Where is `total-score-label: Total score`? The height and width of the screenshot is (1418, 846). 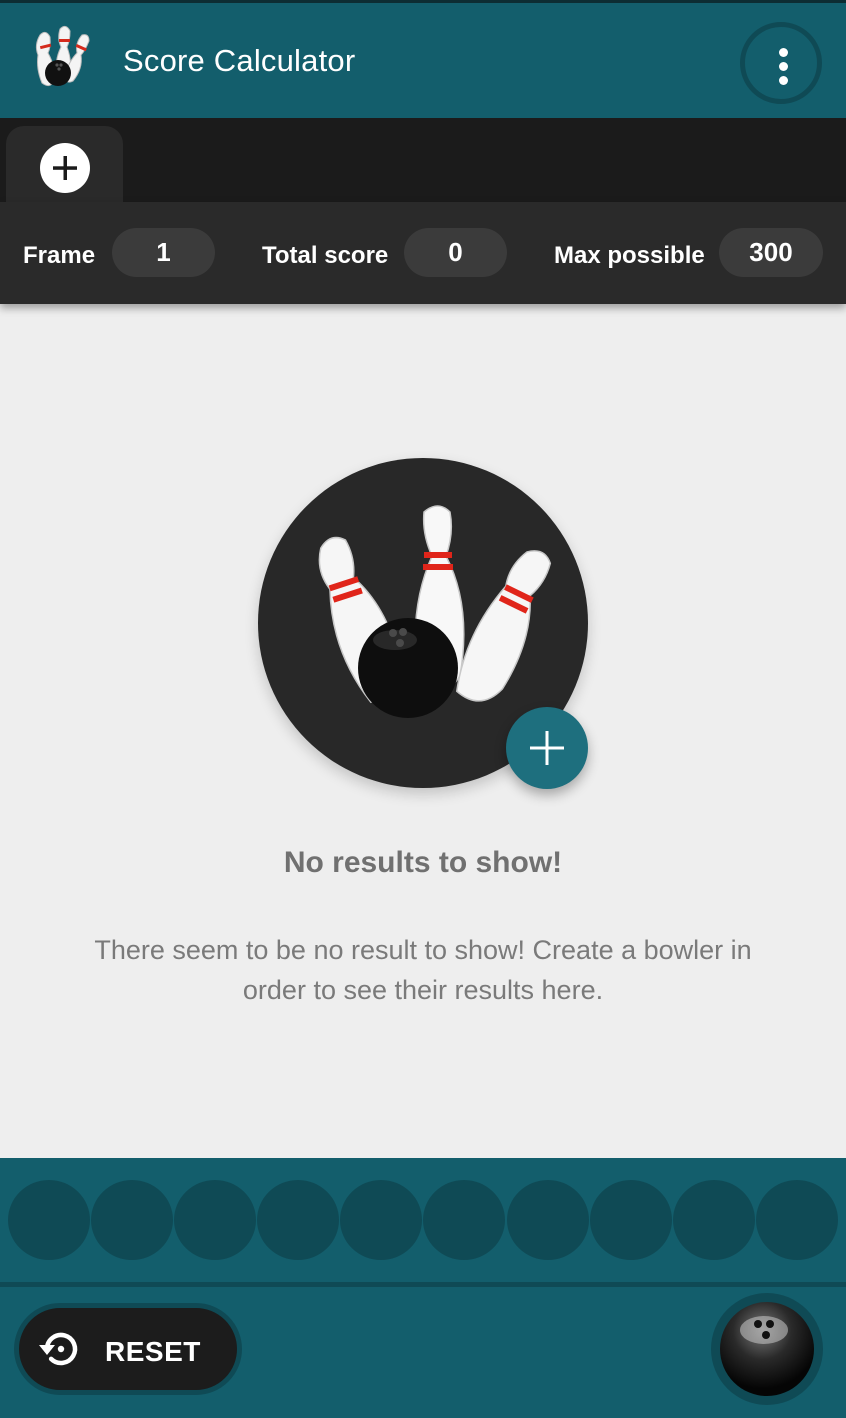 total-score-label: Total score is located at coordinates (325, 255).